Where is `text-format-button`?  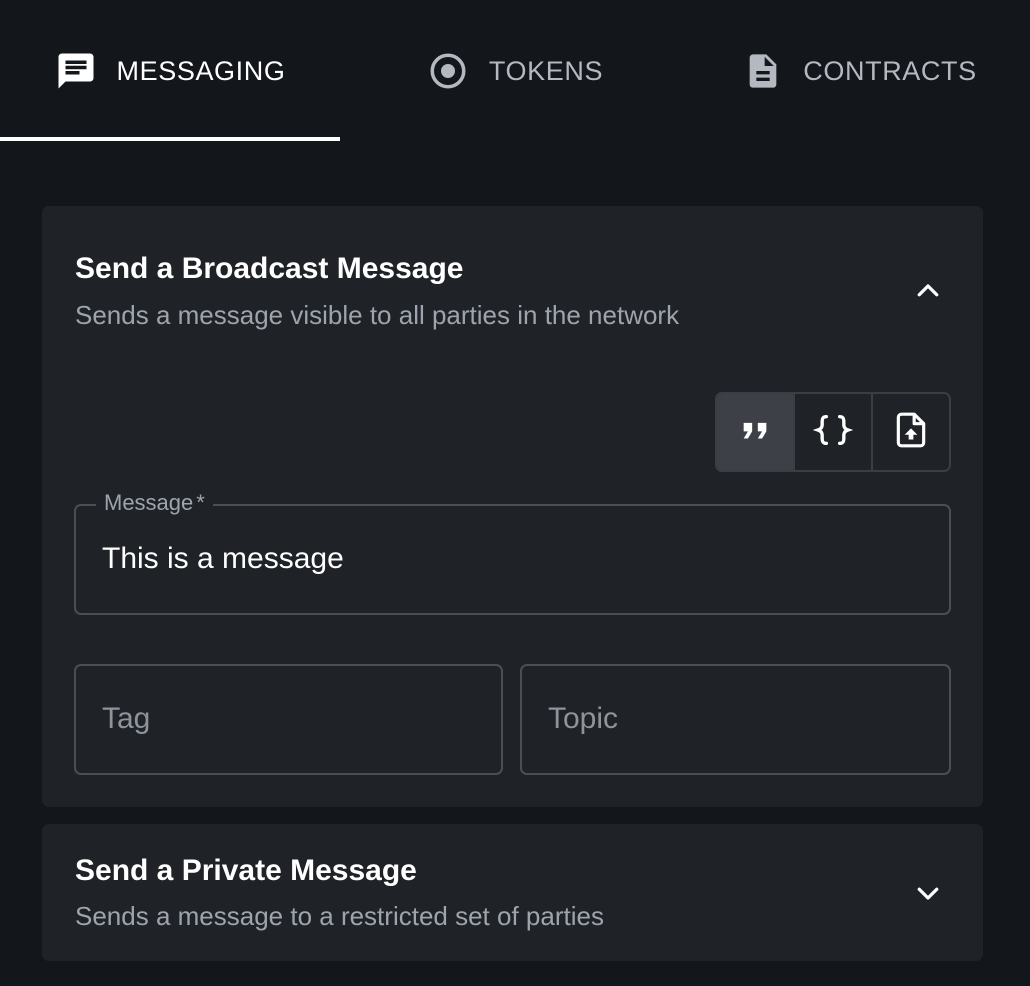 text-format-button is located at coordinates (756, 432).